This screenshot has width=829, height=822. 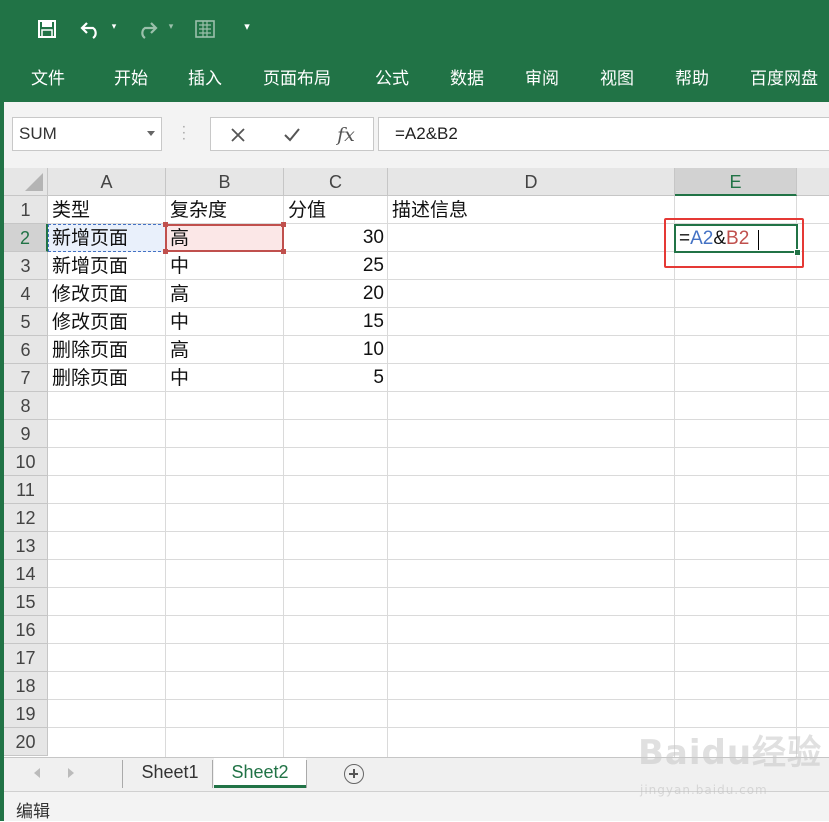 I want to click on select-all-button, so click(x=26, y=182).